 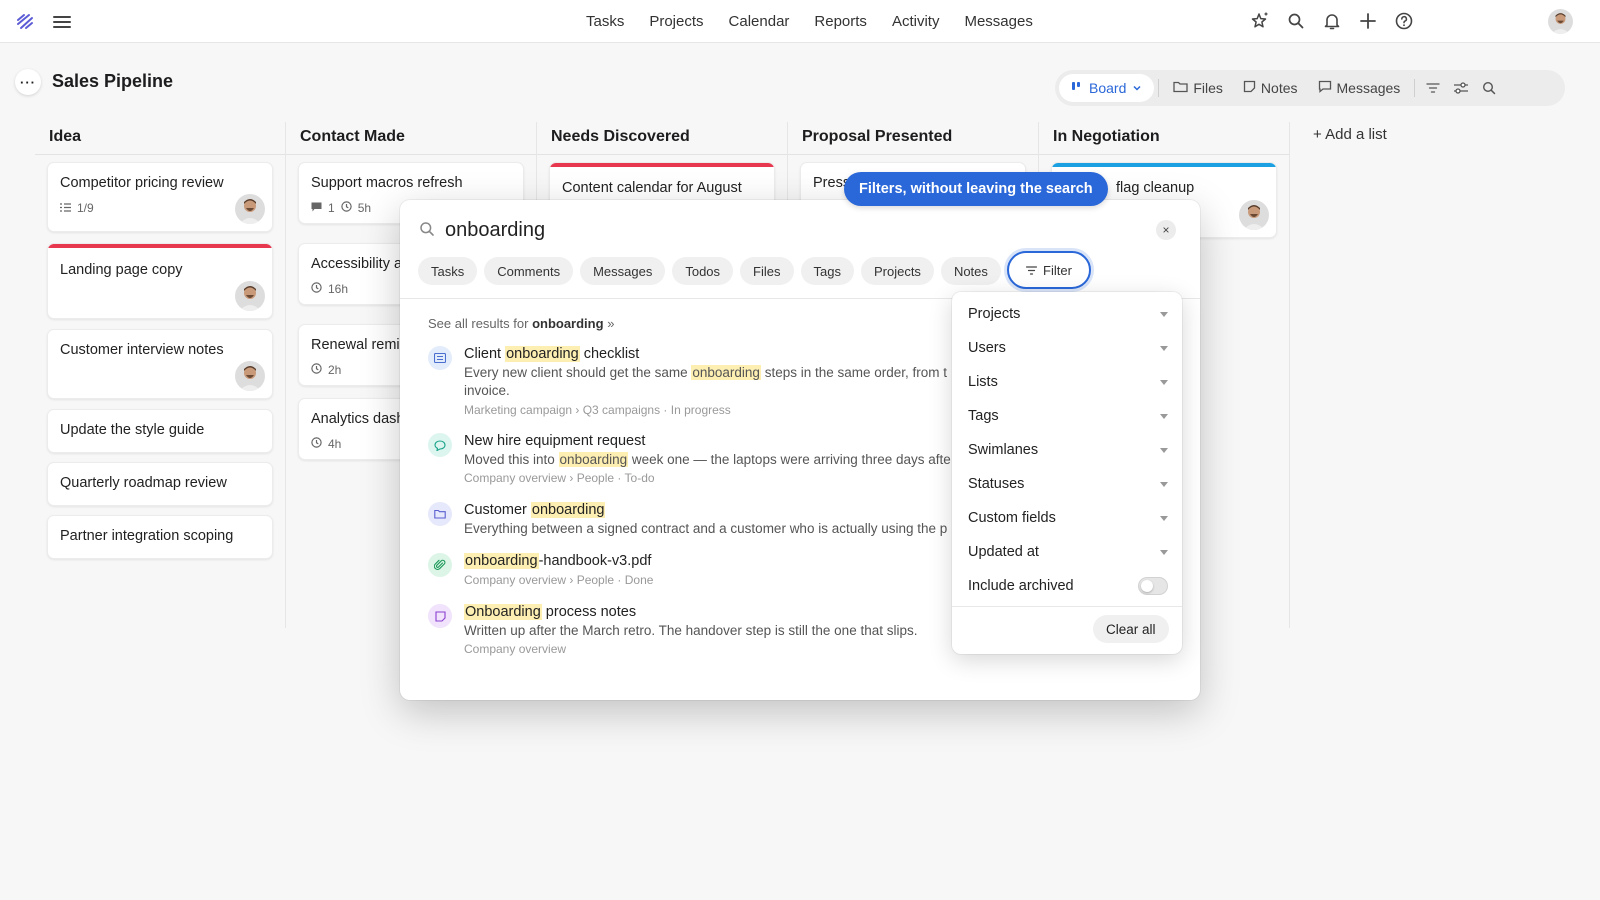 What do you see at coordinates (877, 136) in the screenshot?
I see `column-title: Proposal Presented` at bounding box center [877, 136].